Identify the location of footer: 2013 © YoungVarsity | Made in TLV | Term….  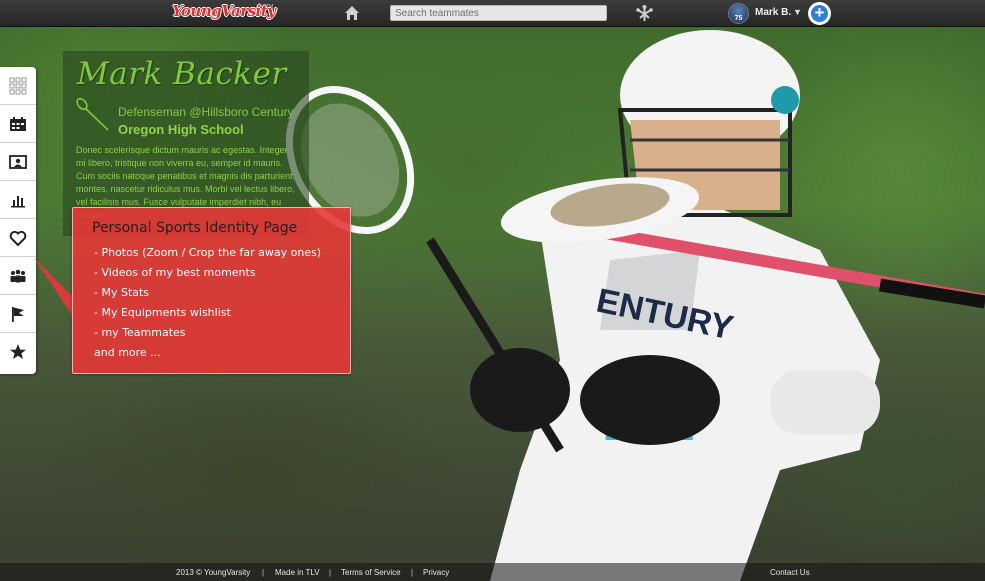
(492, 572).